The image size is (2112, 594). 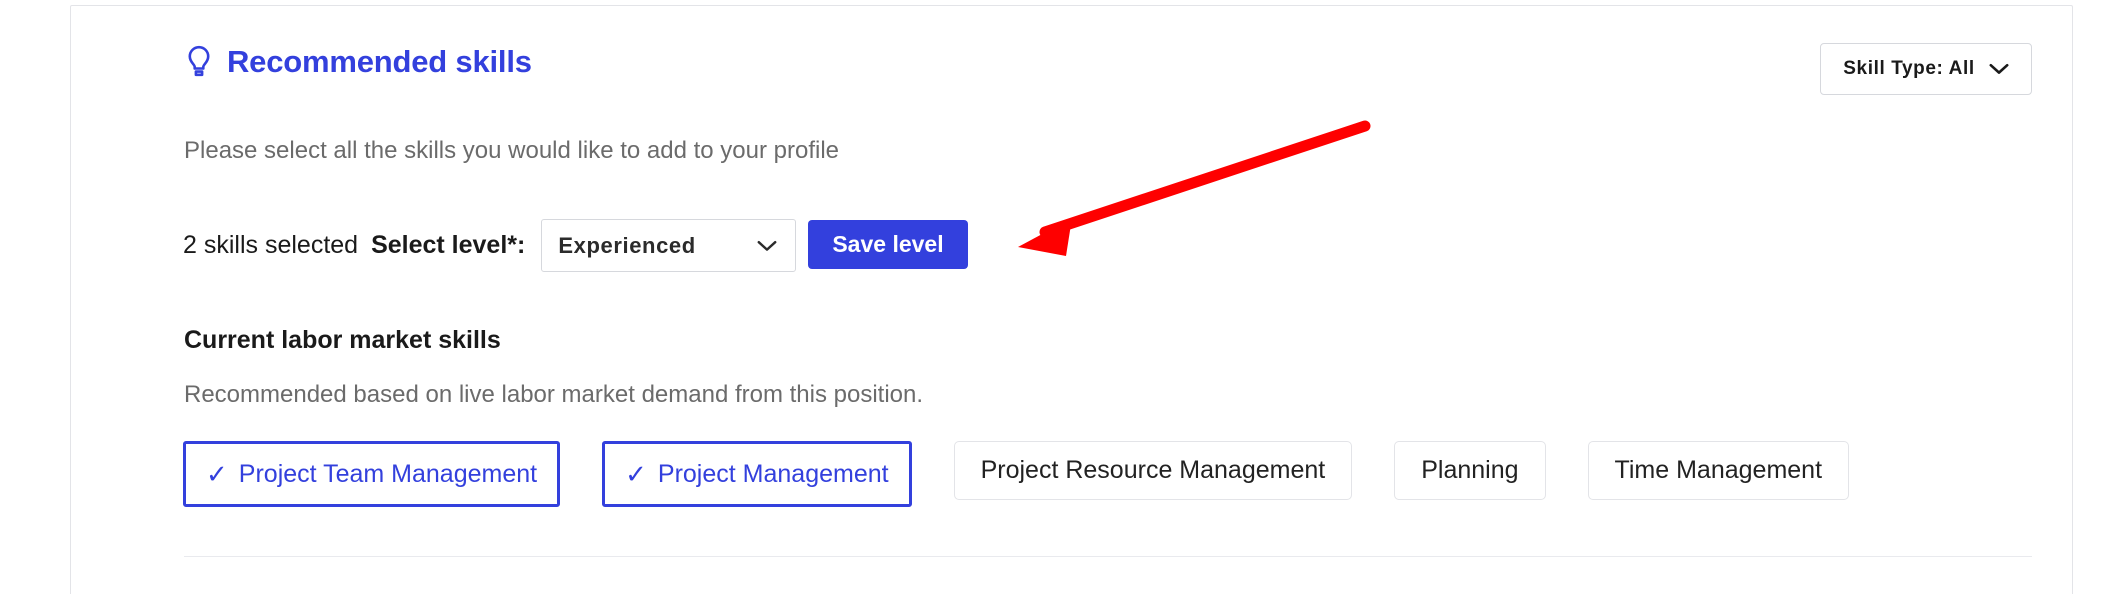 I want to click on skill-chip-project-resource-management: Project Resource Management, so click(x=1153, y=470).